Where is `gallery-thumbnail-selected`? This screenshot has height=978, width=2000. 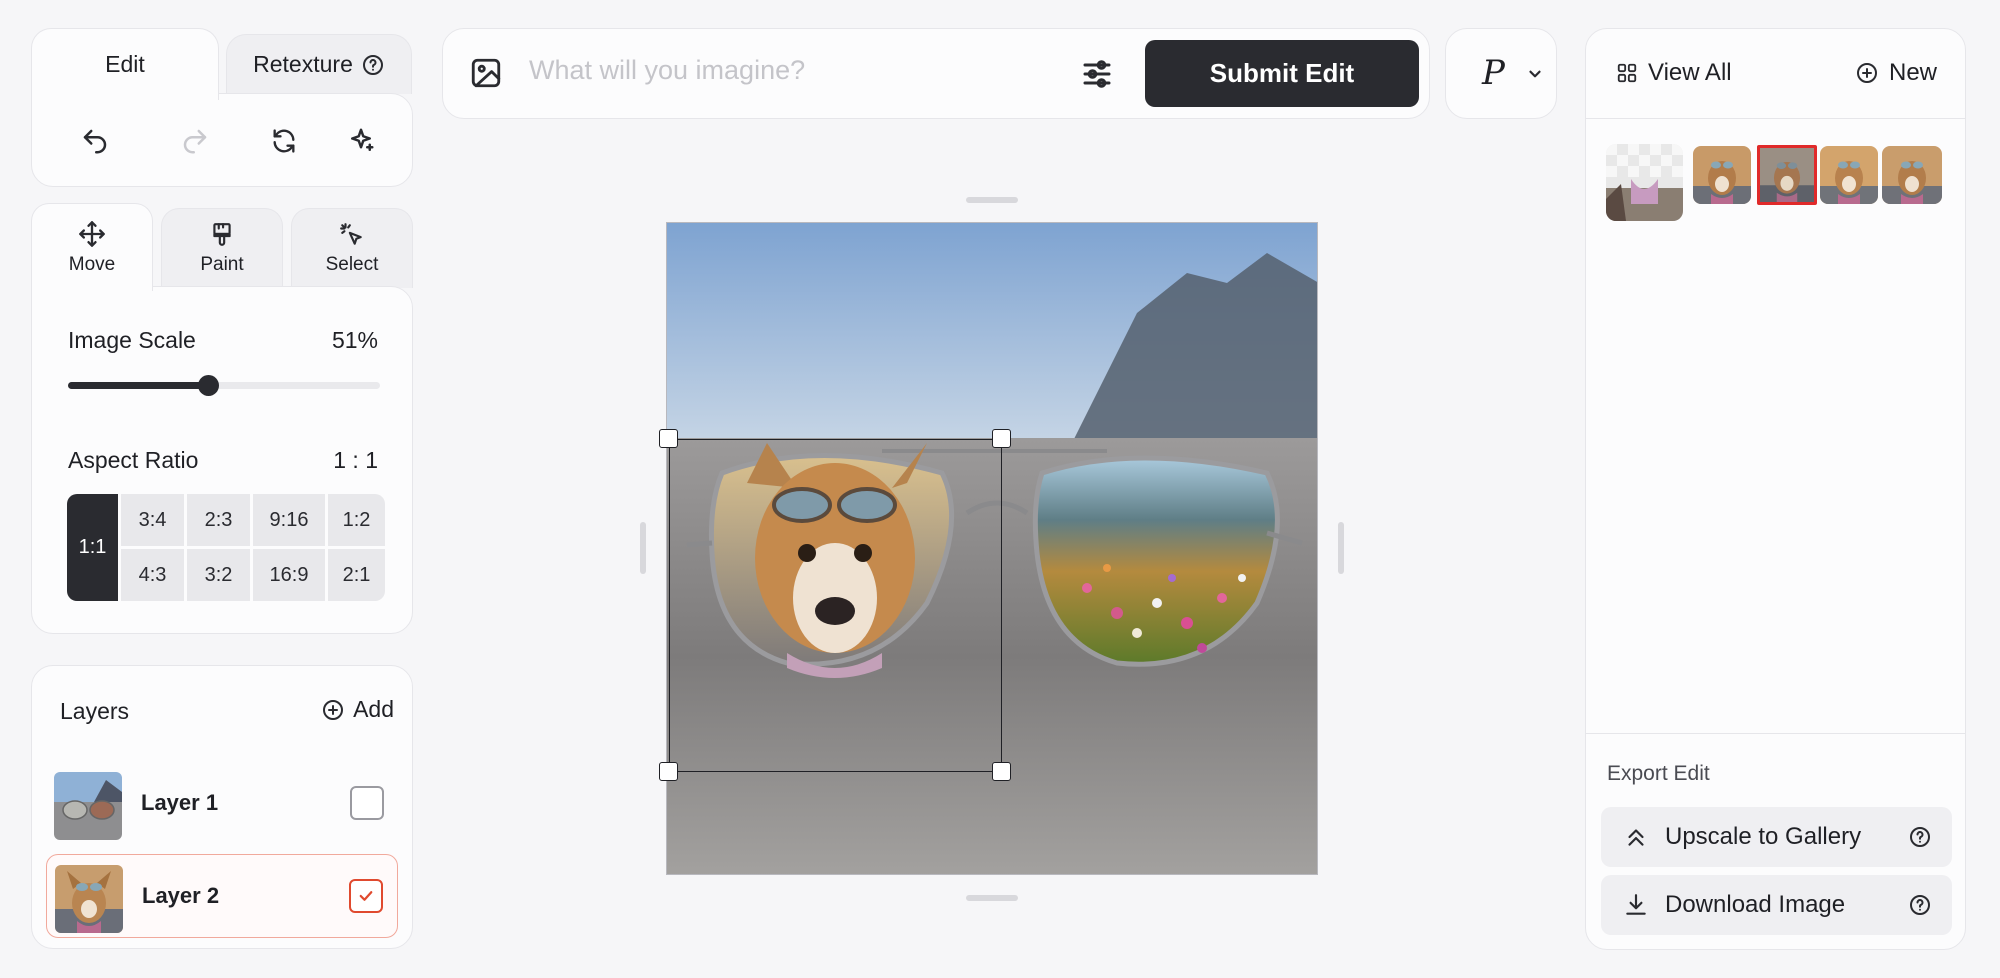
gallery-thumbnail-selected is located at coordinates (1787, 175).